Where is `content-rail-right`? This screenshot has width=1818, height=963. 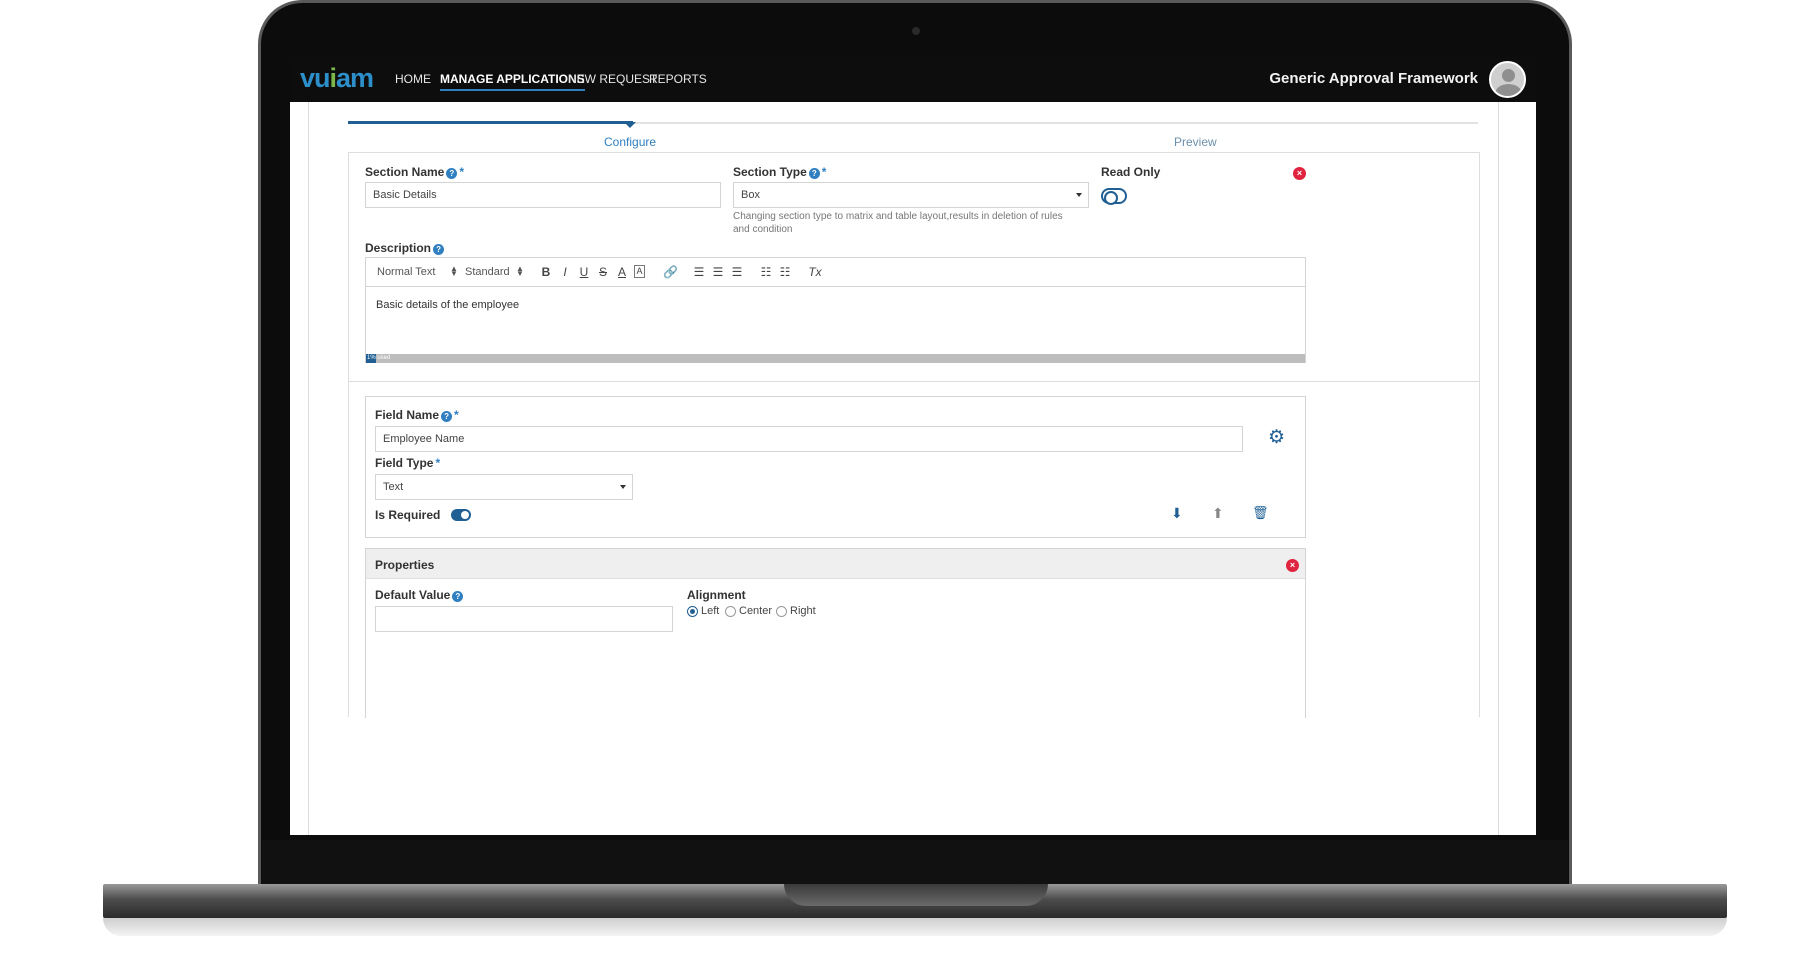 content-rail-right is located at coordinates (1498, 468).